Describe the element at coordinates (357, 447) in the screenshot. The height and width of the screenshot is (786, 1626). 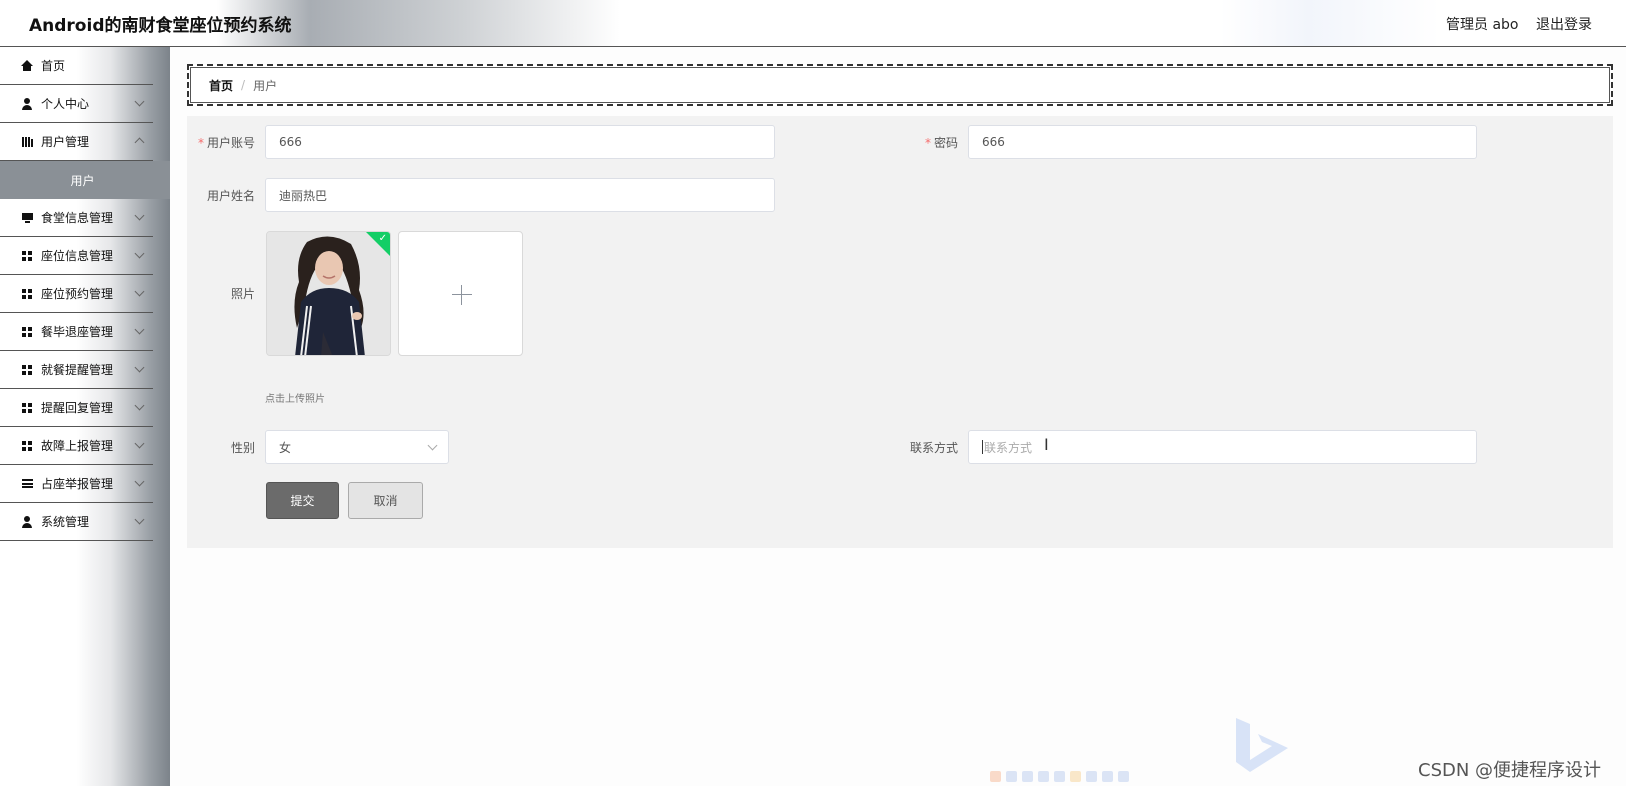
I see `gender-select: 女` at that location.